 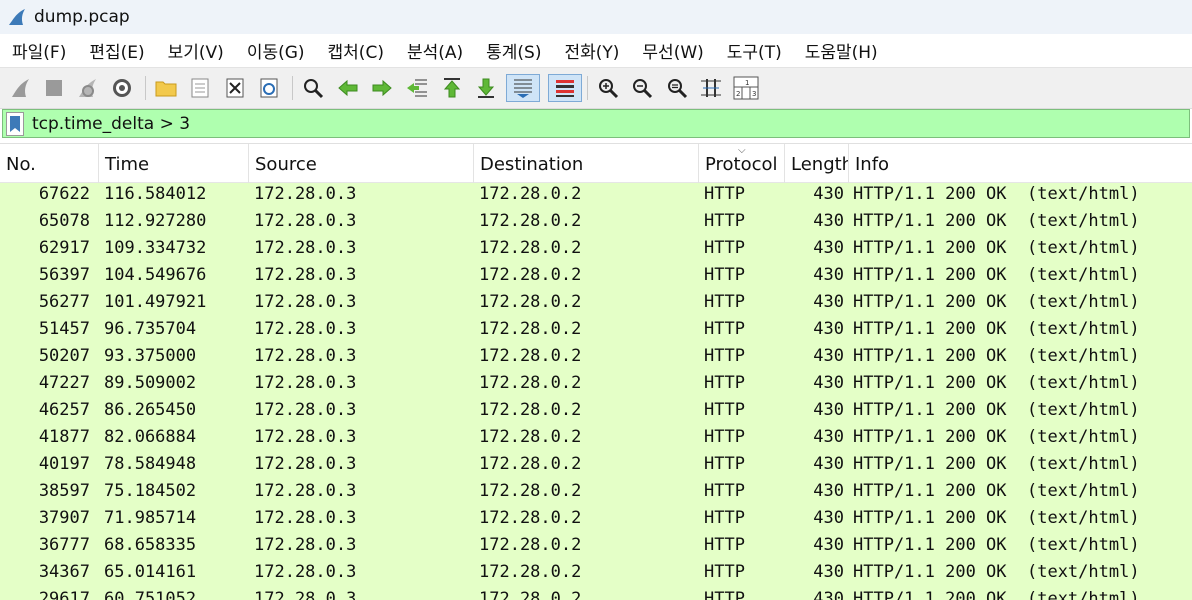 What do you see at coordinates (195, 50) in the screenshot?
I see `menu-view: 보기(V)` at bounding box center [195, 50].